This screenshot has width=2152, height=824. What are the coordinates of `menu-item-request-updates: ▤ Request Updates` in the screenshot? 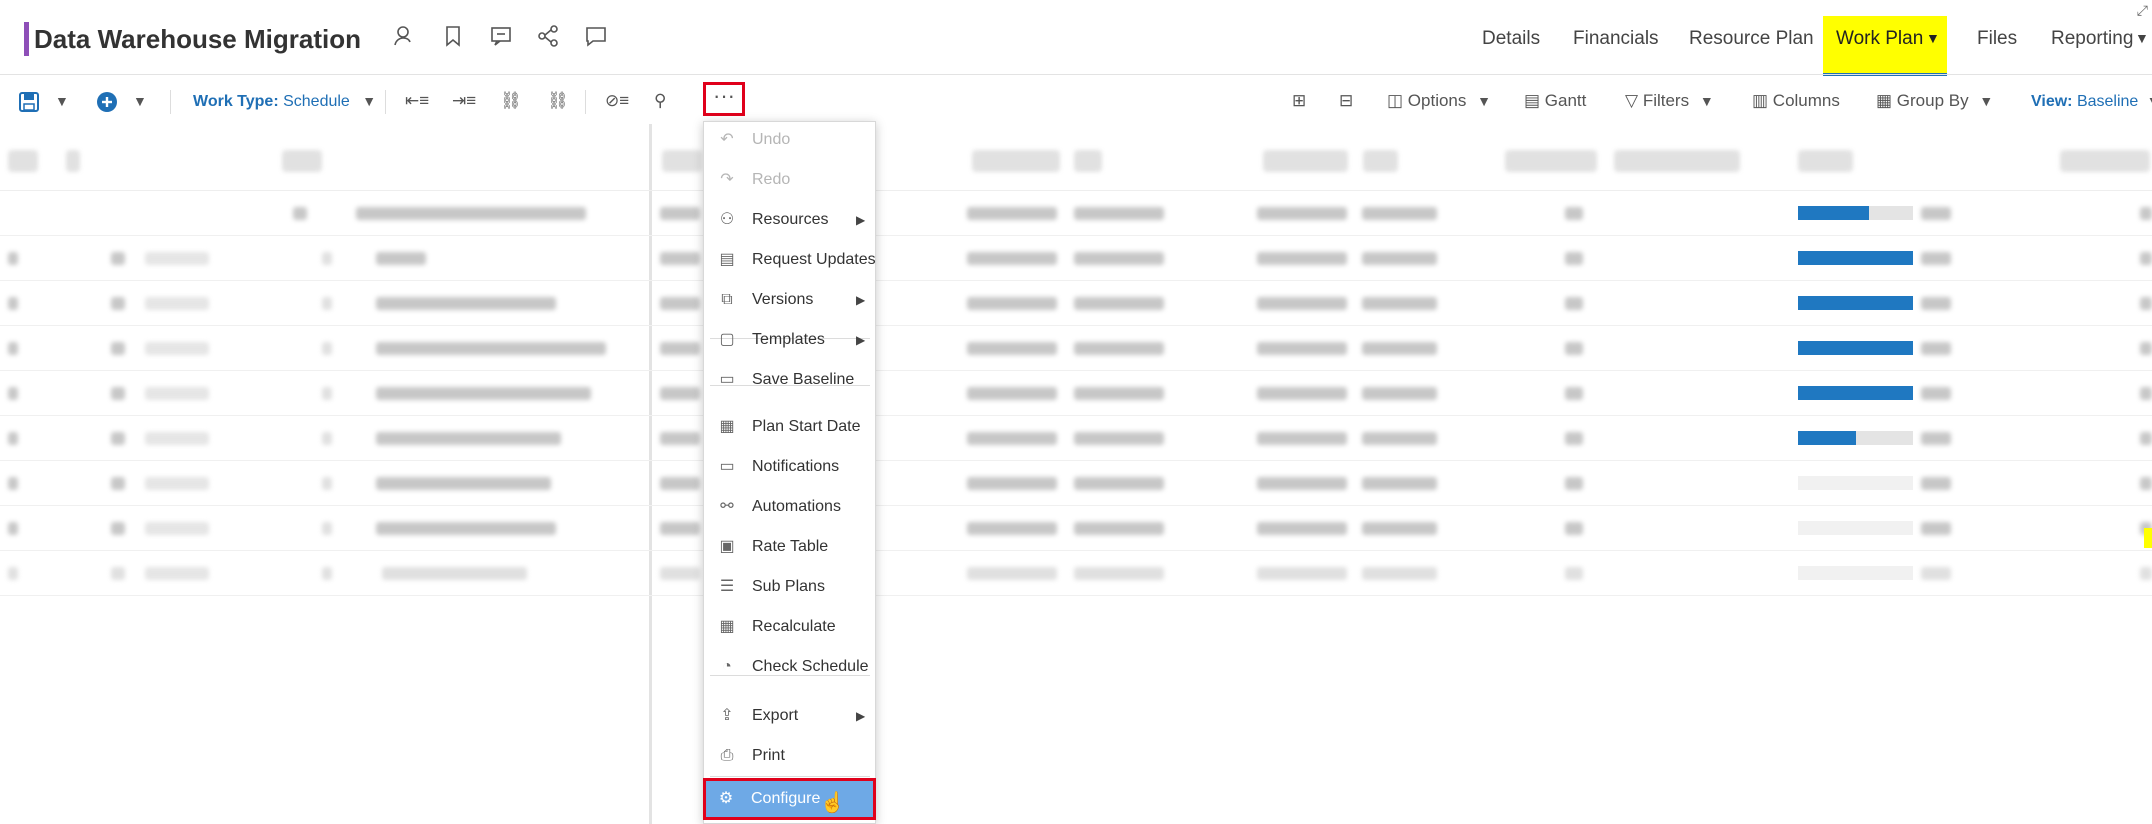 It's located at (789, 260).